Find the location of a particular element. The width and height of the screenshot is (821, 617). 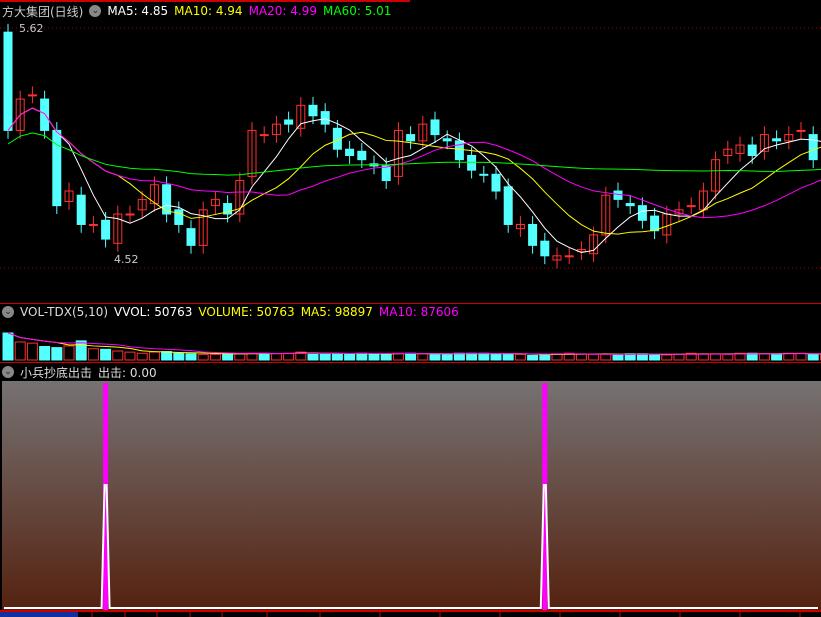

vol-ma10-line is located at coordinates (414, 343).